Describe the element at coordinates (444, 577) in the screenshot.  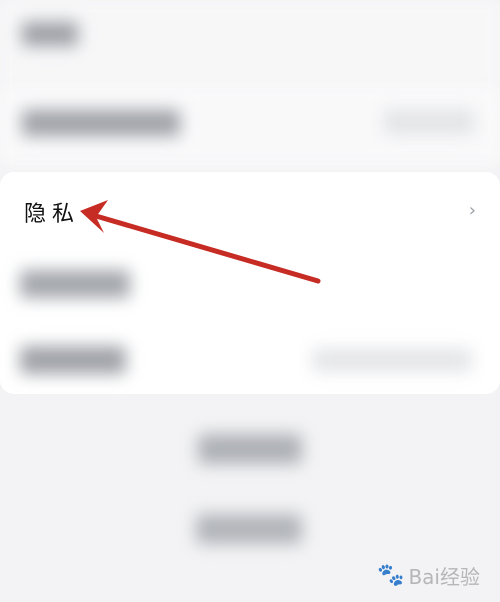
I see `watermark-text: Bai经验` at that location.